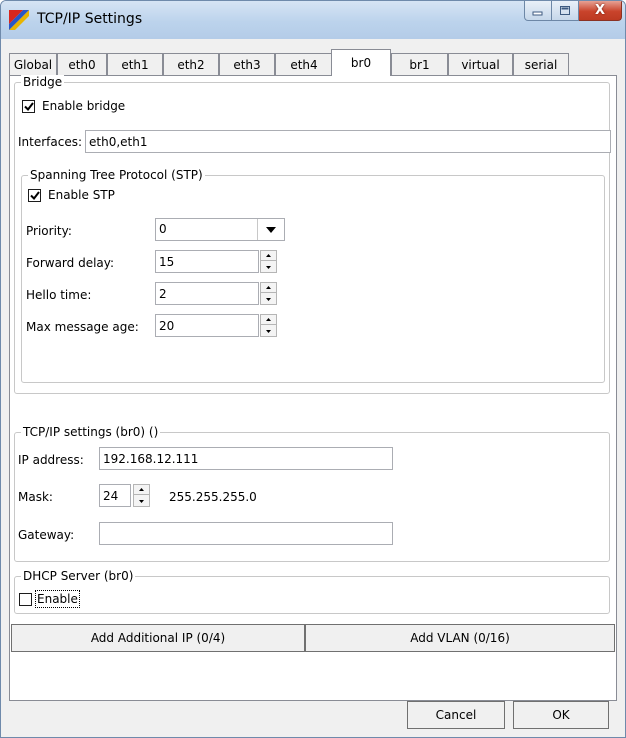  Describe the element at coordinates (51, 460) in the screenshot. I see `ip-address-label: IP address:` at that location.